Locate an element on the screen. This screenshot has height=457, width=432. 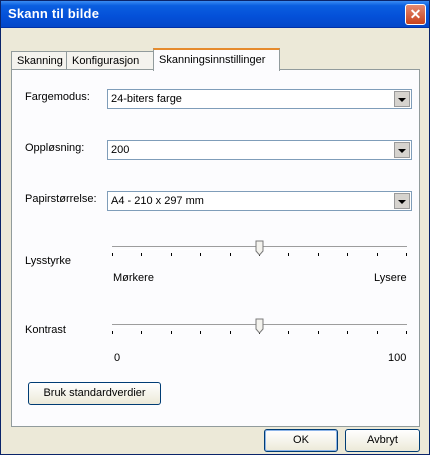
brightness-label: Lysstyrke is located at coordinates (48, 261).